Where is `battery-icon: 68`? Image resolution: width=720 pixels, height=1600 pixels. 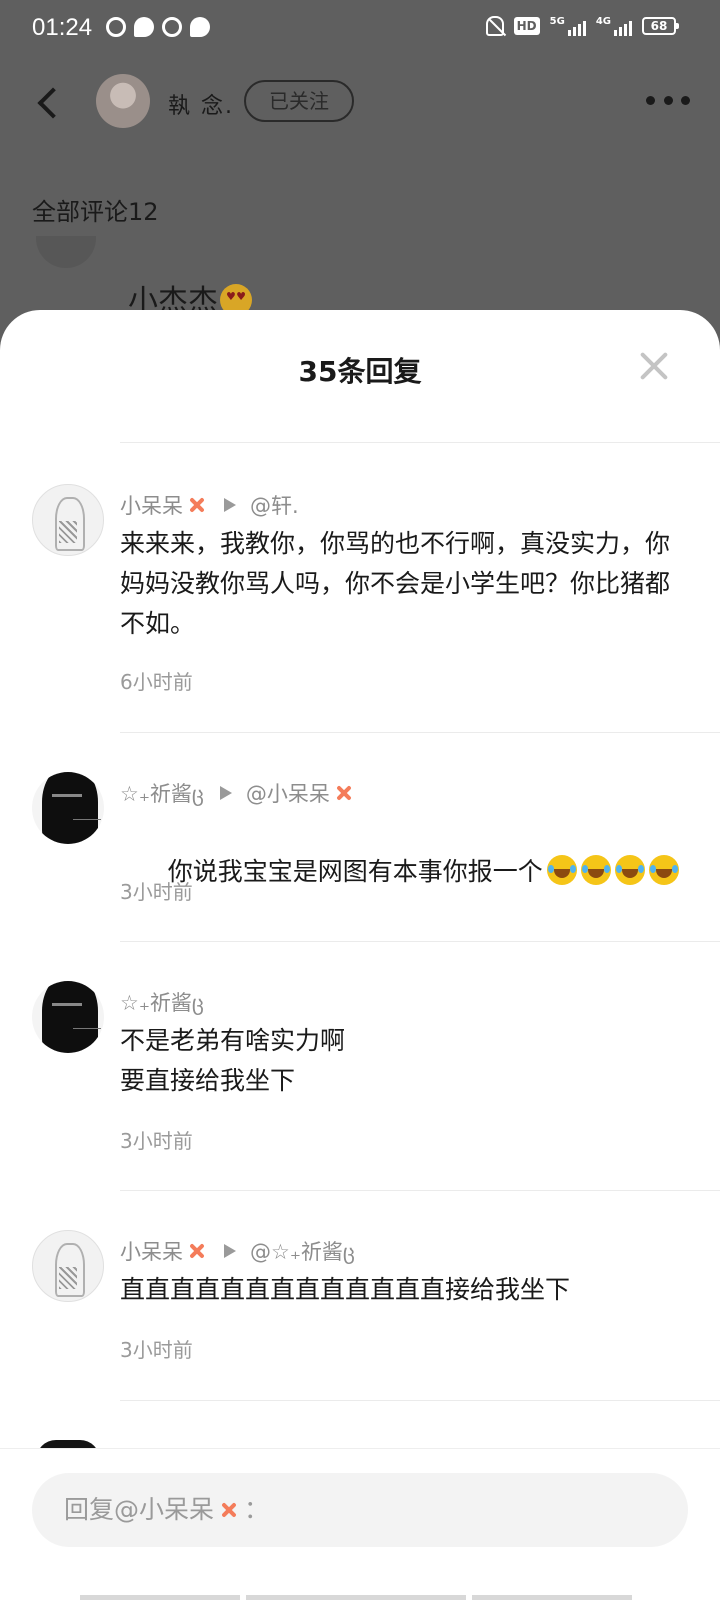
battery-icon: 68 is located at coordinates (660, 26).